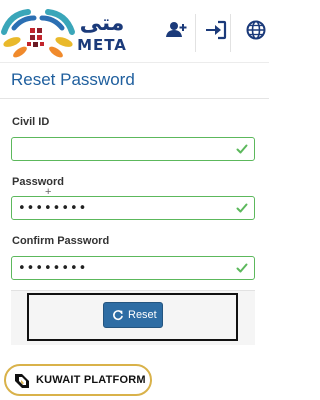  What do you see at coordinates (176, 30) in the screenshot?
I see `add-user-icon` at bounding box center [176, 30].